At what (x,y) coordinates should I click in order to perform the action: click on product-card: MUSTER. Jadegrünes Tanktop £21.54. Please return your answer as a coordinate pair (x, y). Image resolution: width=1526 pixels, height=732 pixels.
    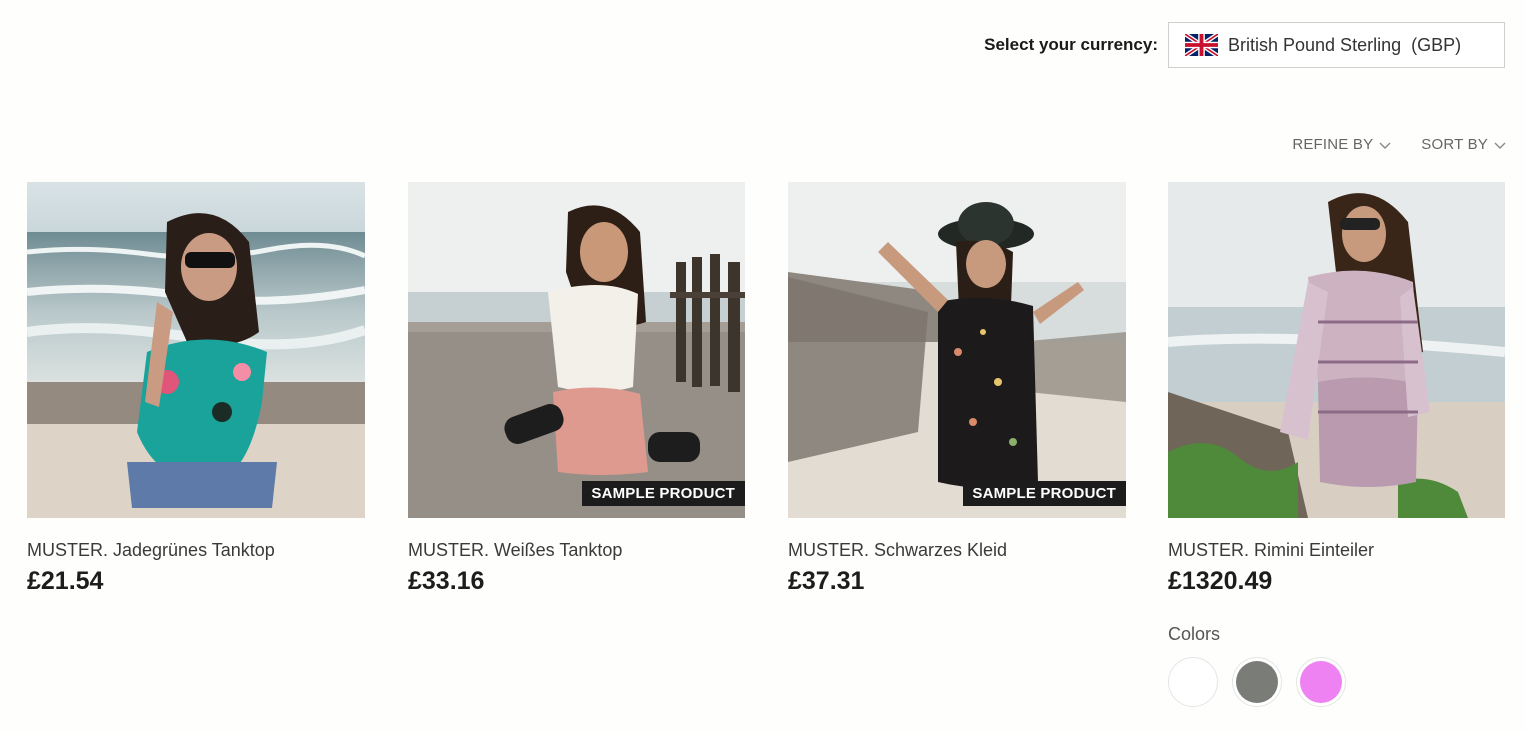
    Looking at the image, I should click on (196, 389).